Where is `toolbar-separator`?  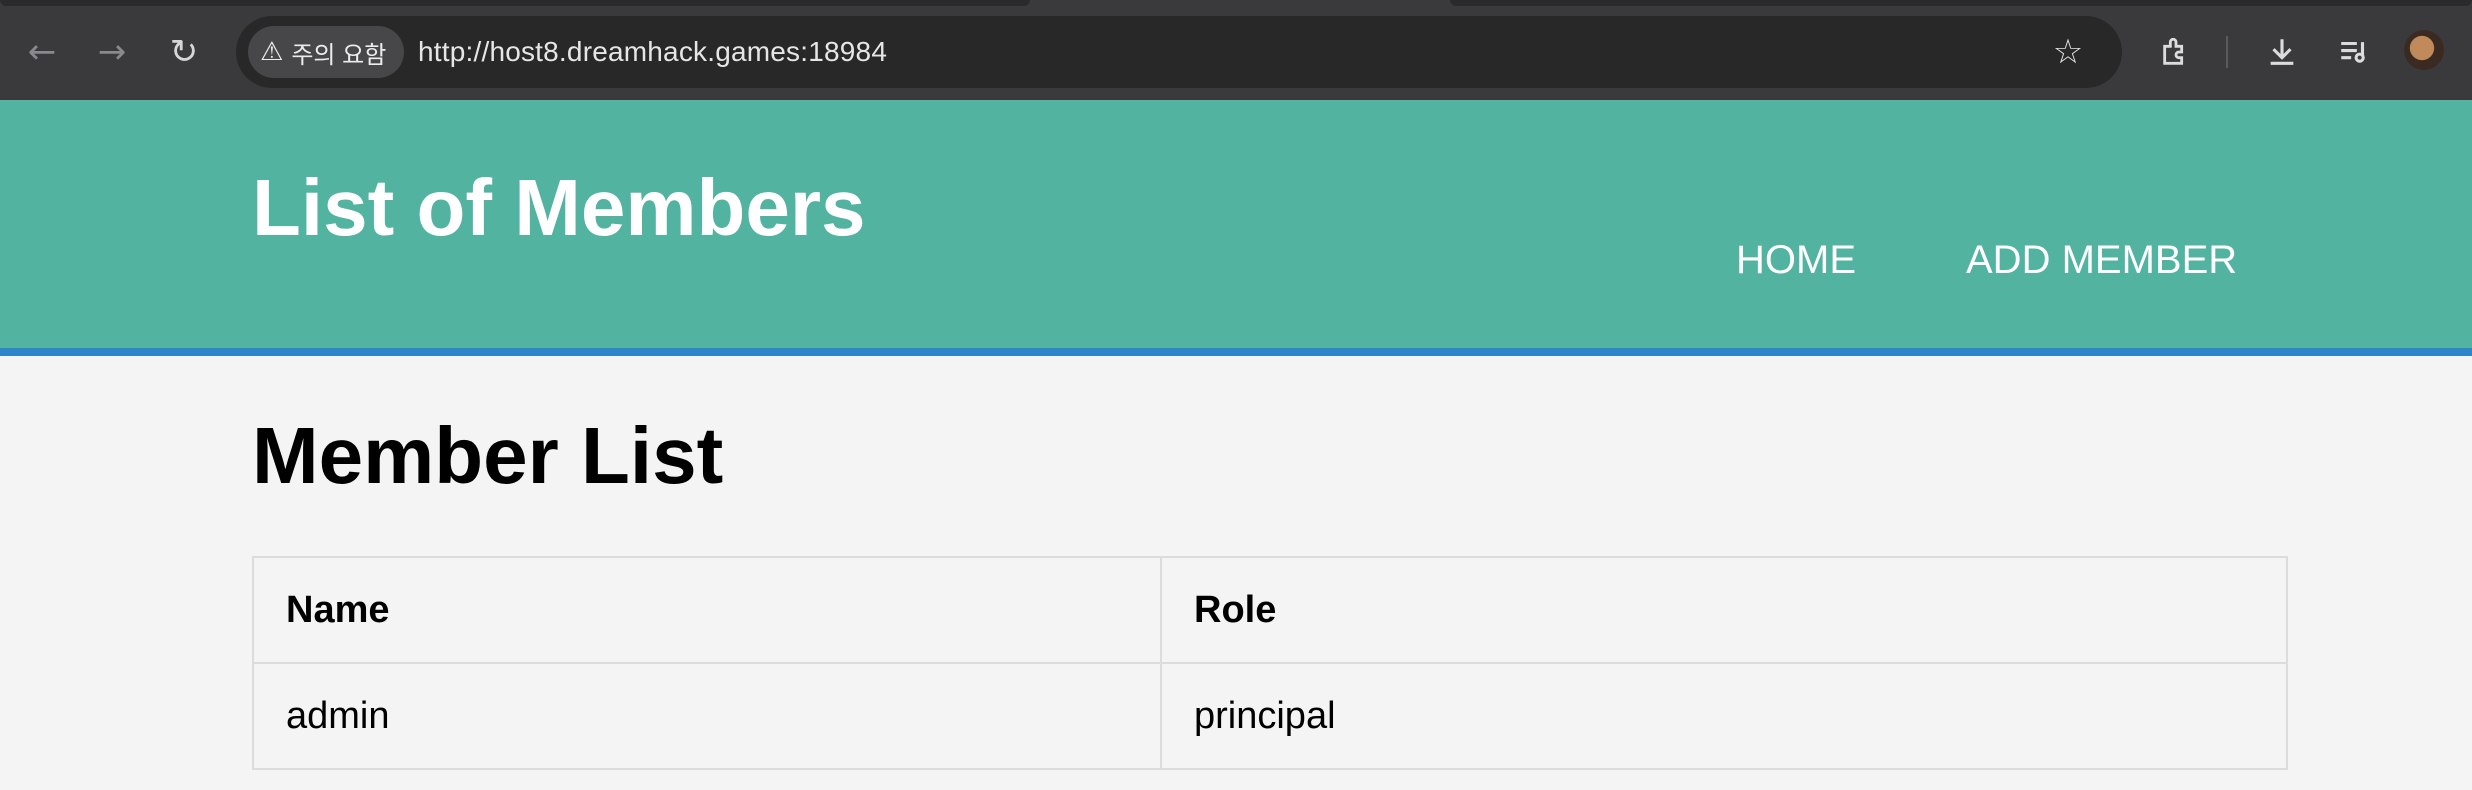 toolbar-separator is located at coordinates (2227, 52).